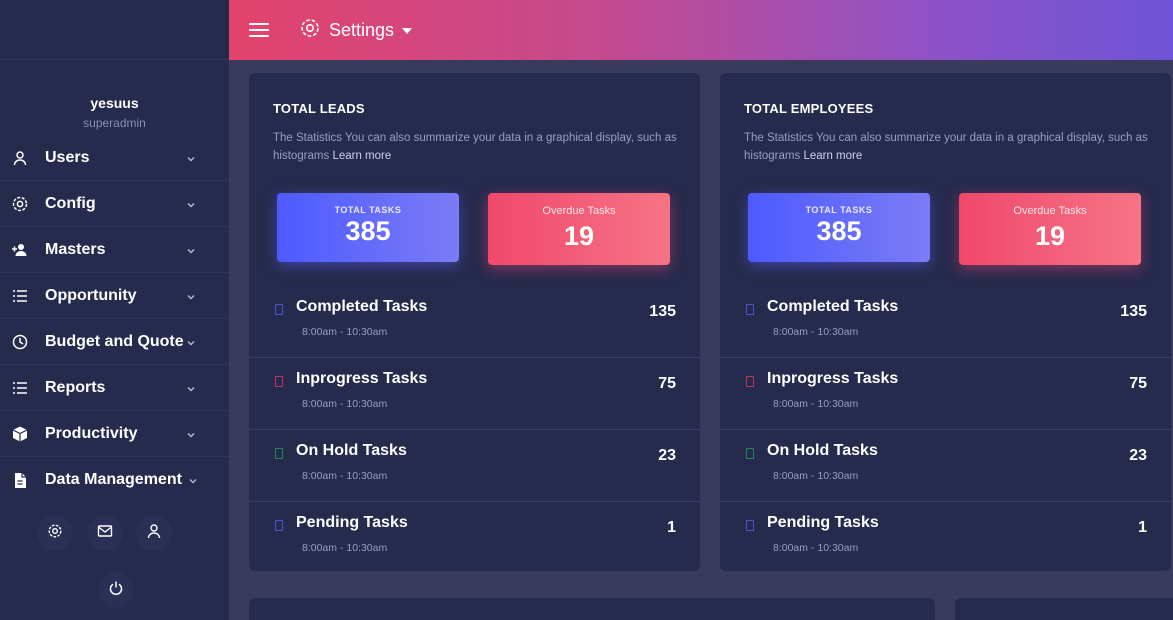  Describe the element at coordinates (114, 103) in the screenshot. I see `user-name: yesuus` at that location.